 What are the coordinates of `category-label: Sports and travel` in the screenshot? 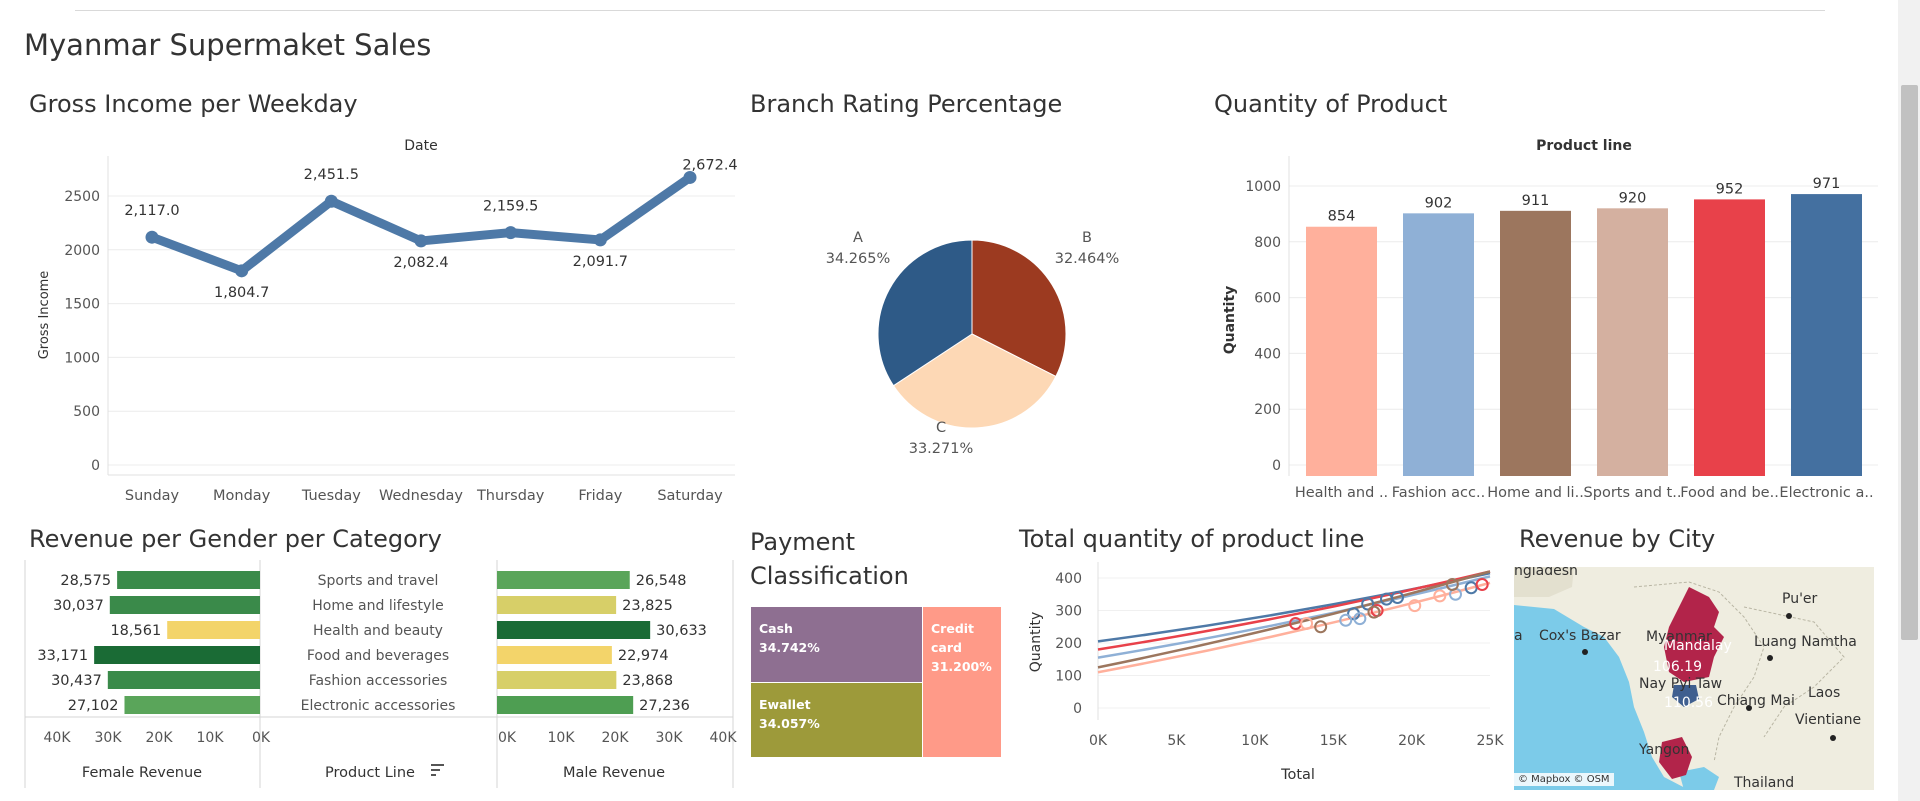 It's located at (378, 581).